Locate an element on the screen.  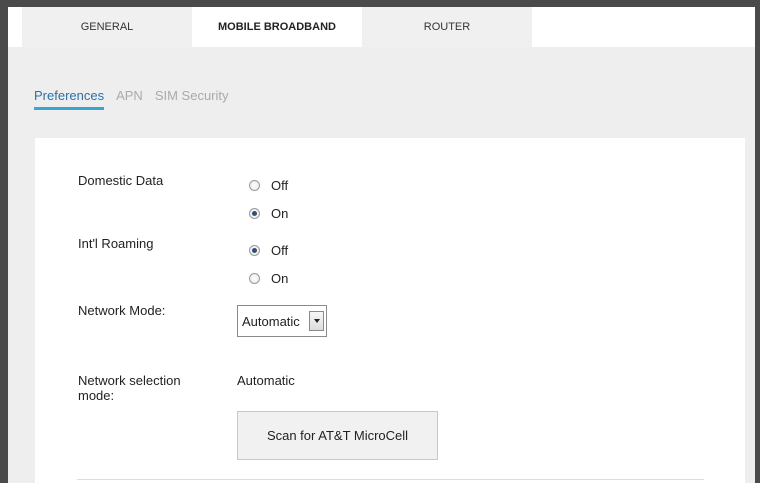
network-mode-value: Automatic is located at coordinates (271, 321).